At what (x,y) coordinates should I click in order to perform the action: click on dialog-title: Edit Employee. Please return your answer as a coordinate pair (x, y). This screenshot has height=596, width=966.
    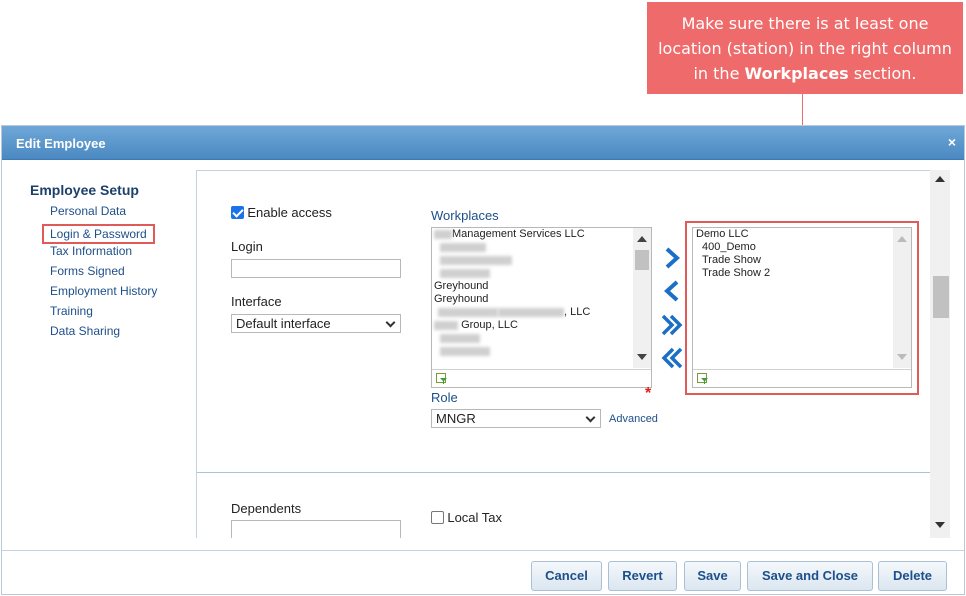
    Looking at the image, I should click on (61, 143).